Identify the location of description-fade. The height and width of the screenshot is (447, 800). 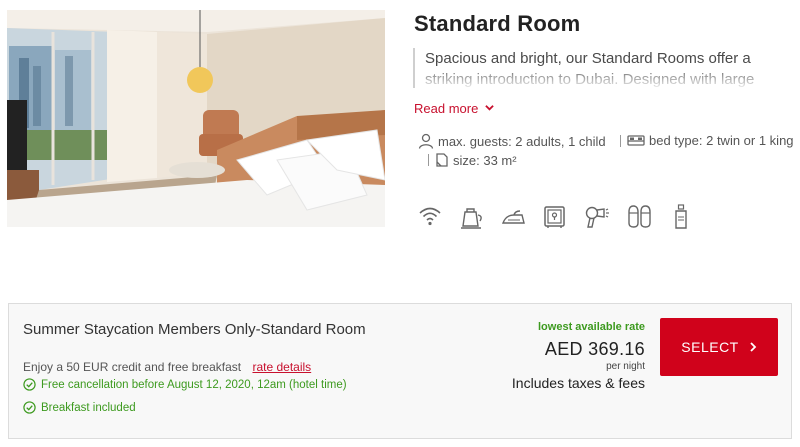
(599, 78).